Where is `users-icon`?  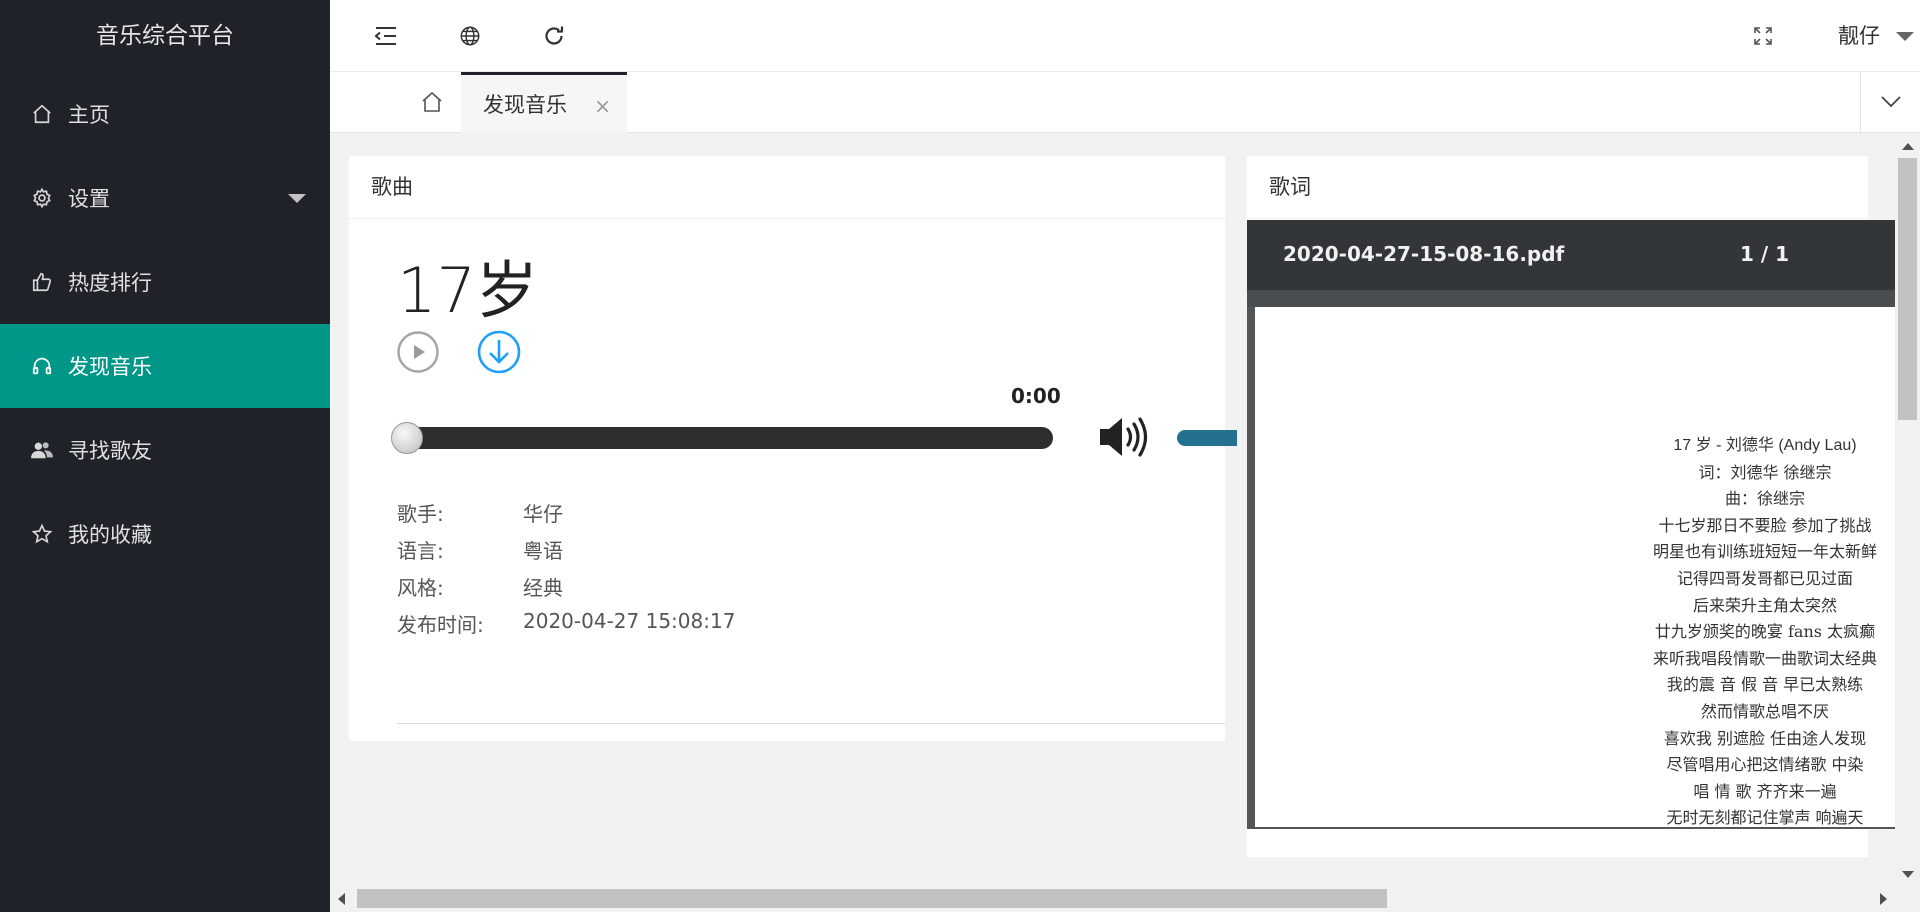
users-icon is located at coordinates (42, 450).